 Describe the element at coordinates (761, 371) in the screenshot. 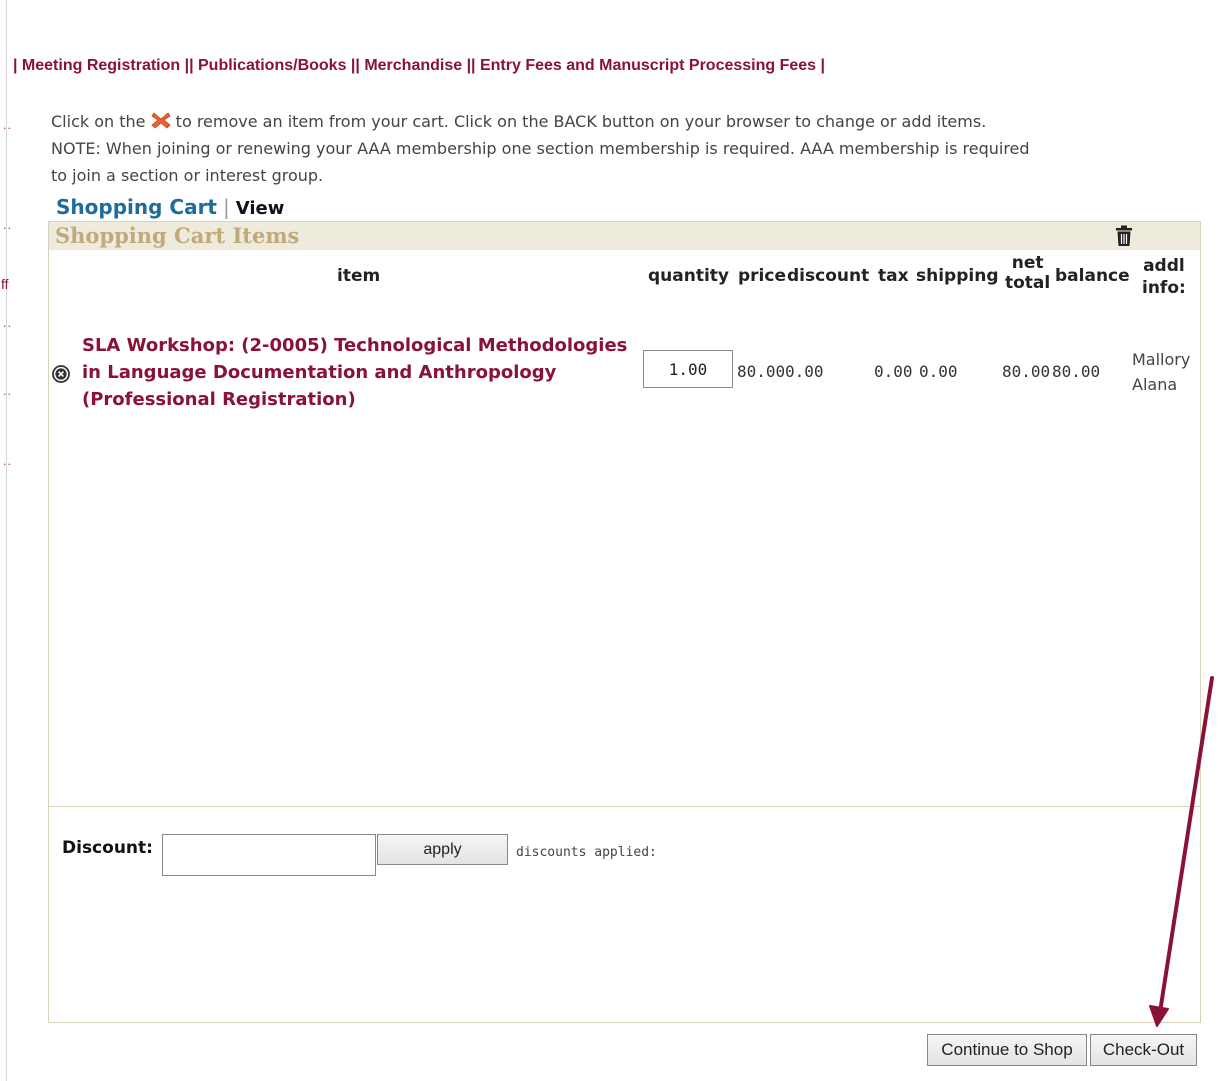

I see `item-price: 80.00` at that location.